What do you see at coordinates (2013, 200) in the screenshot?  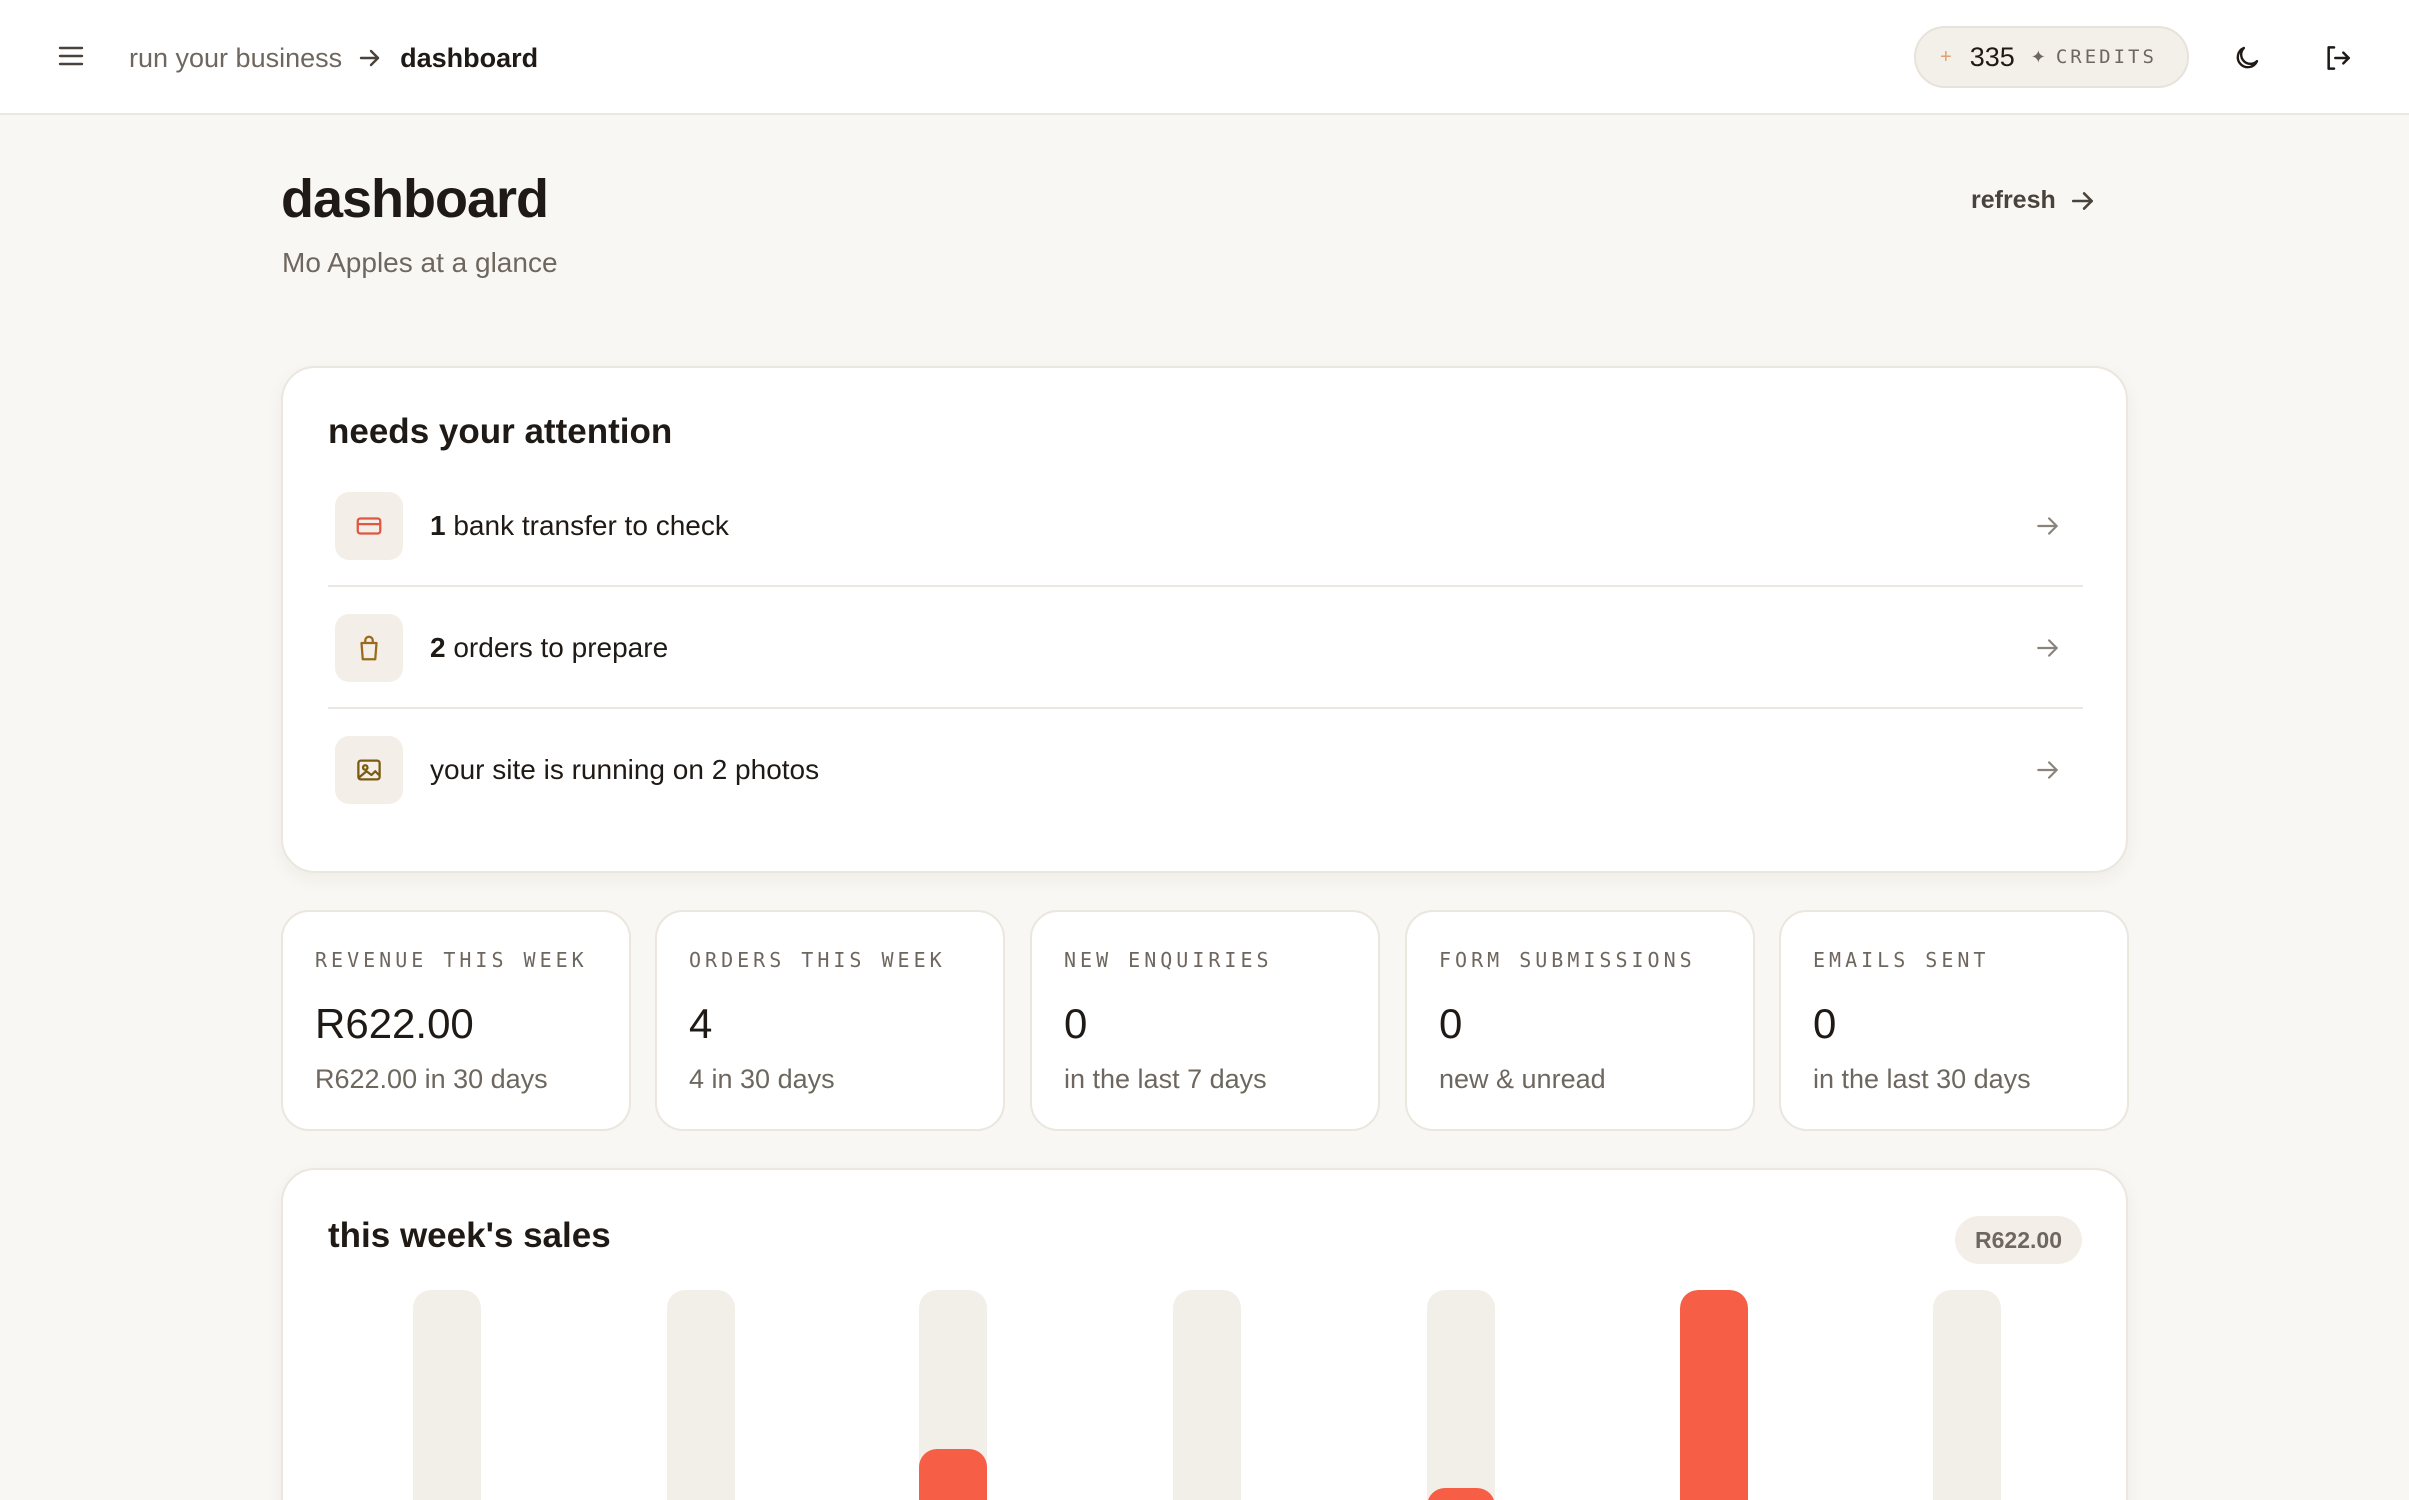 I see `refresh-label: refresh` at bounding box center [2013, 200].